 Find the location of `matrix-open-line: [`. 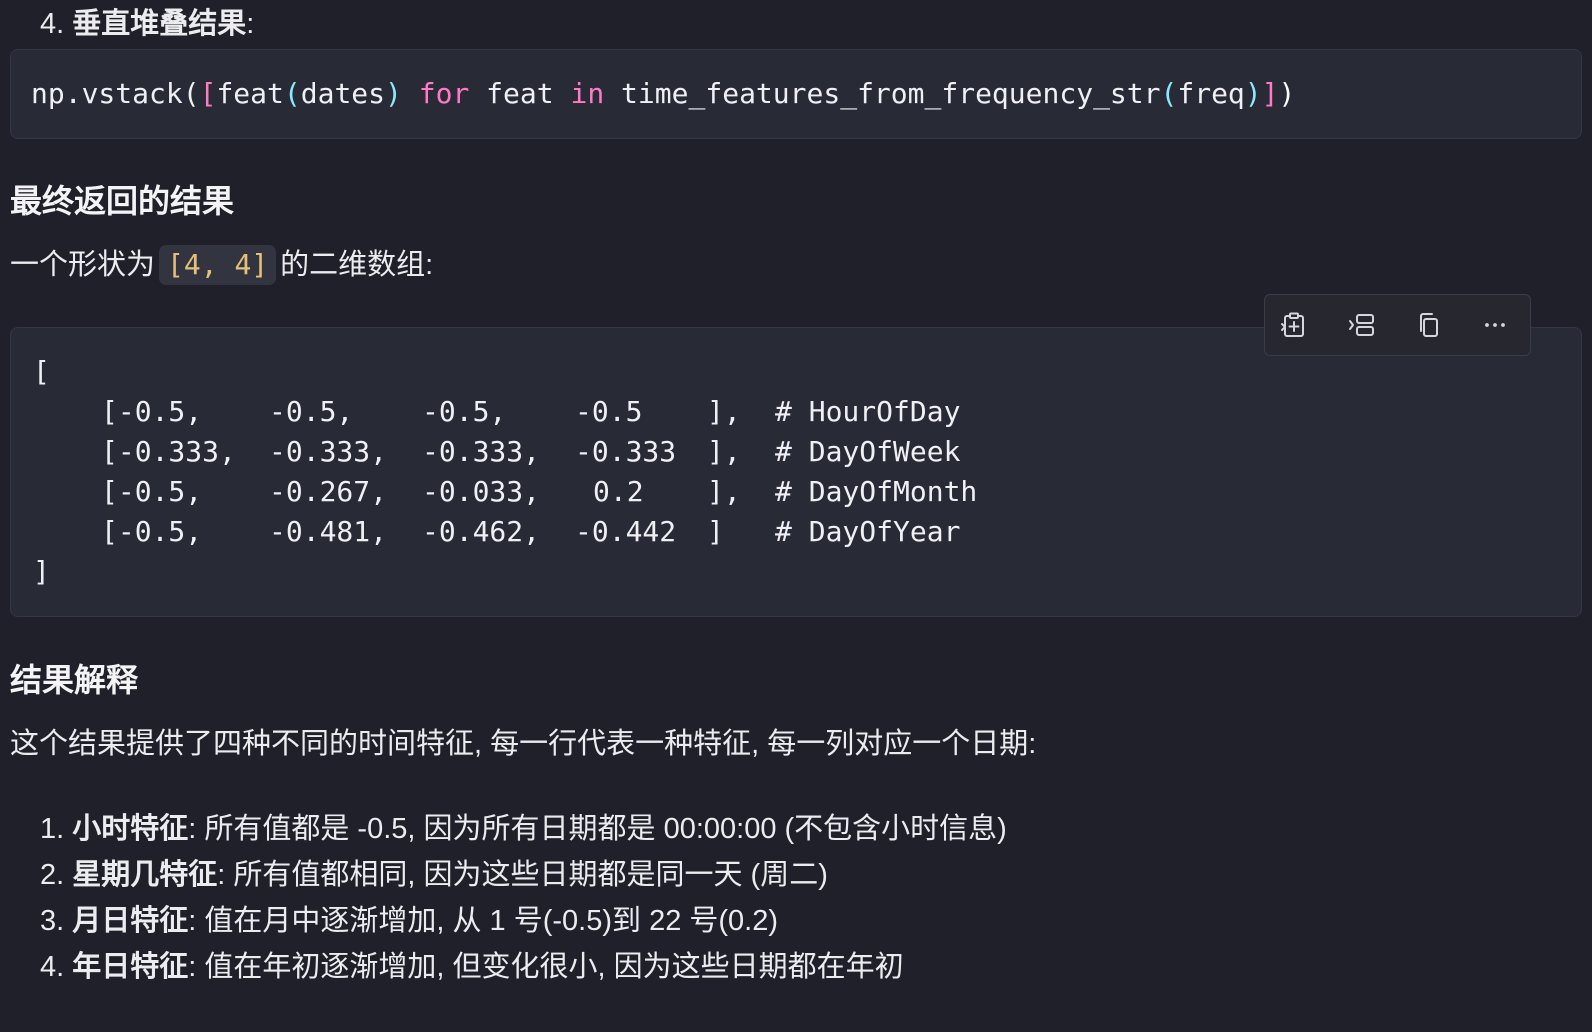

matrix-open-line: [ is located at coordinates (83, 372).